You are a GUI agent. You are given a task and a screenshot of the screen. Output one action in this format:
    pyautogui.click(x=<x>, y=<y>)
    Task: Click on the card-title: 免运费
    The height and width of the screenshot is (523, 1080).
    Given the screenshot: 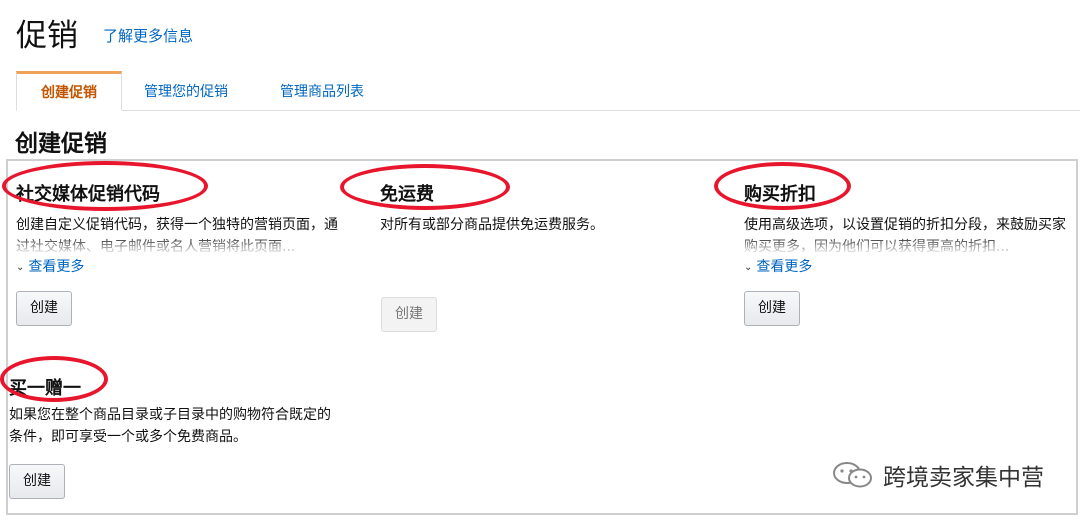 What is the action you would take?
    pyautogui.click(x=407, y=194)
    